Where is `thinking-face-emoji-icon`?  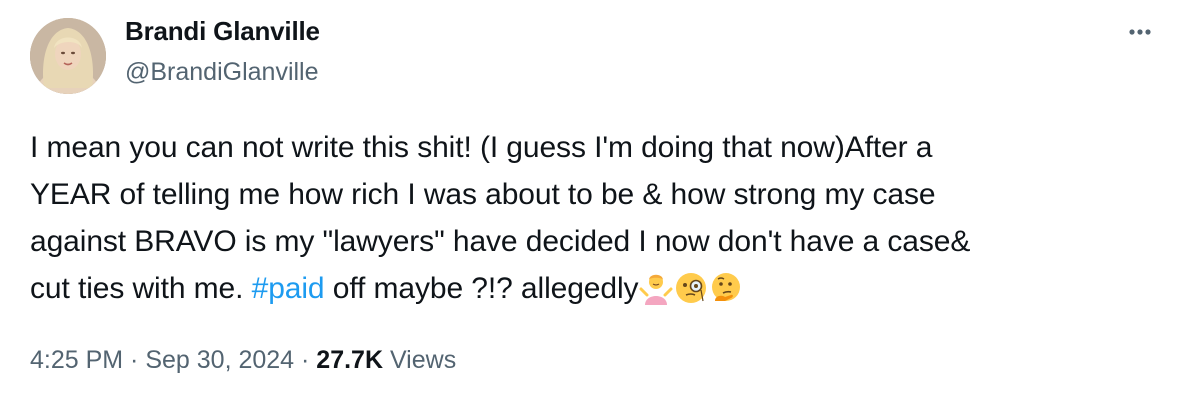 thinking-face-emoji-icon is located at coordinates (726, 295).